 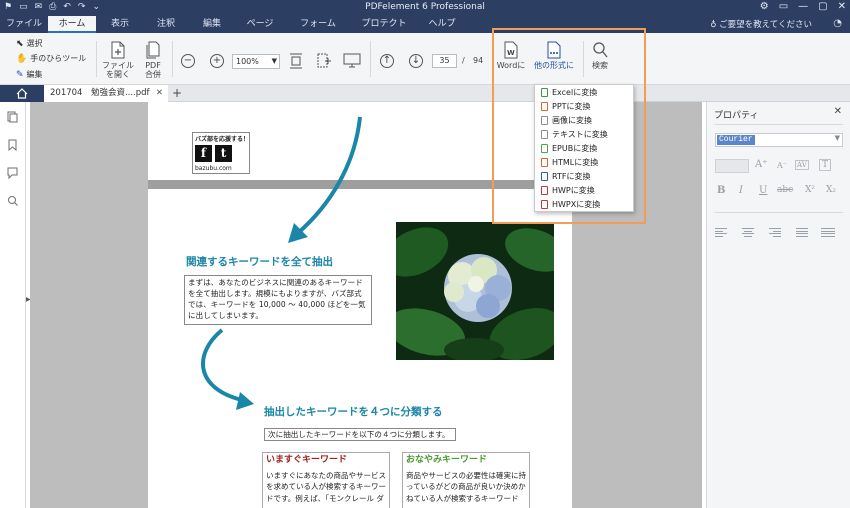 I want to click on hwp-file-icon, so click(x=544, y=190).